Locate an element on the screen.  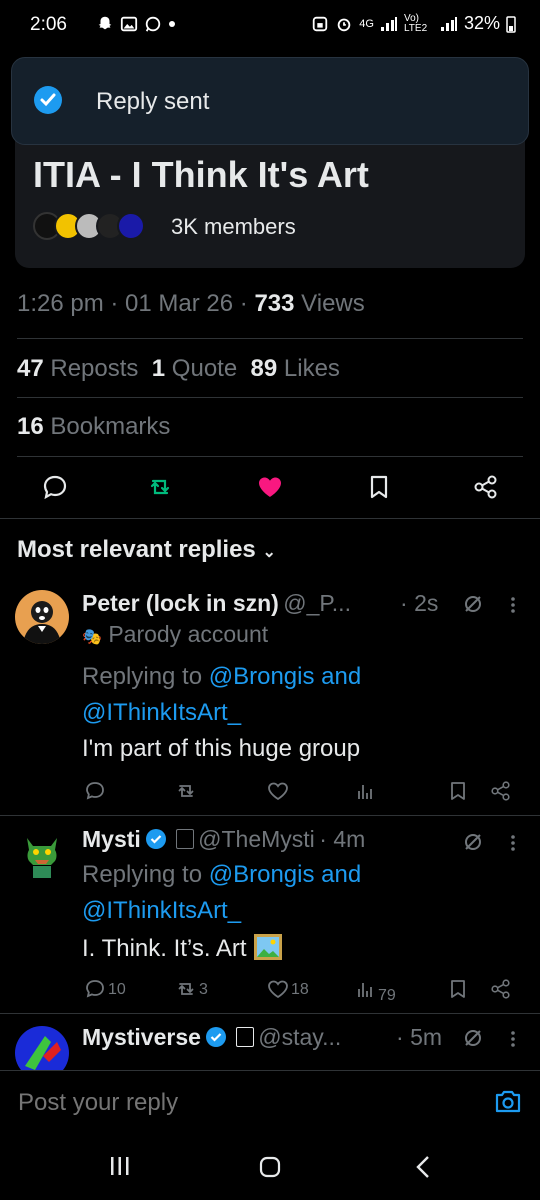
framed-picture-emoji-icon is located at coordinates (268, 947).